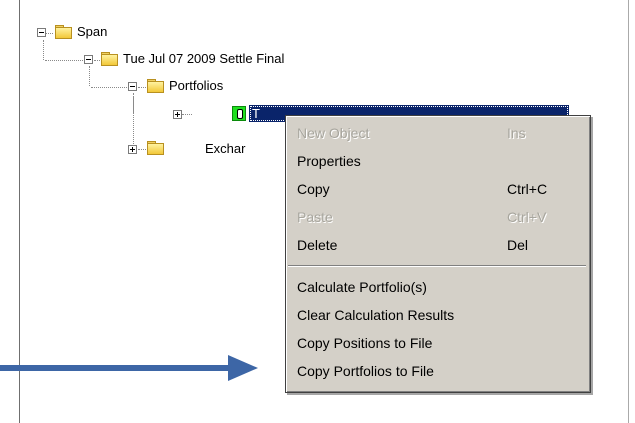 Image resolution: width=635 pixels, height=423 pixels. What do you see at coordinates (376, 315) in the screenshot?
I see `menu-item-label: Clear Calculation Results` at bounding box center [376, 315].